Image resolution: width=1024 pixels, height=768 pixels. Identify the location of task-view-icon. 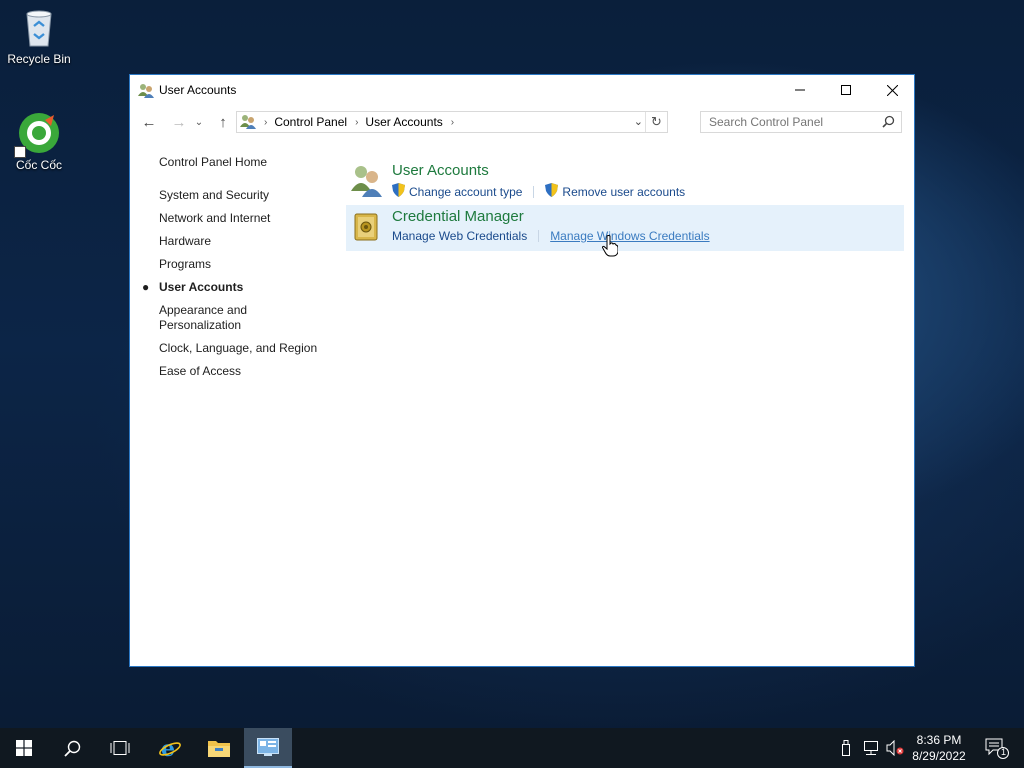
(120, 748).